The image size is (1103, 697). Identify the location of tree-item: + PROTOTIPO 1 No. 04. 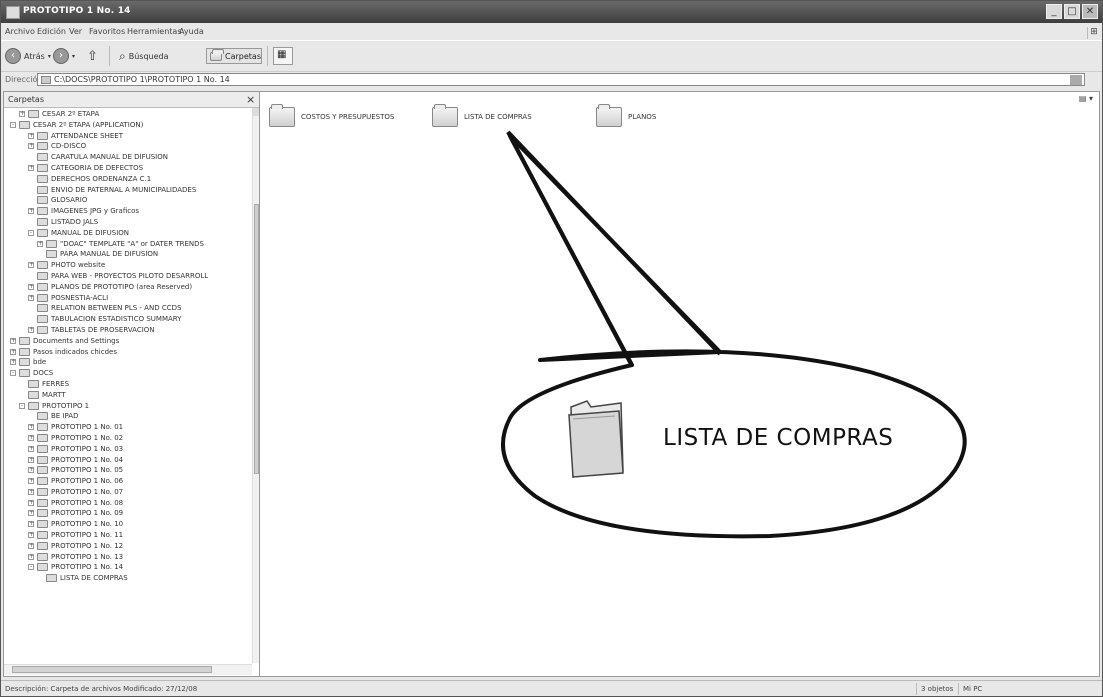
(128, 460).